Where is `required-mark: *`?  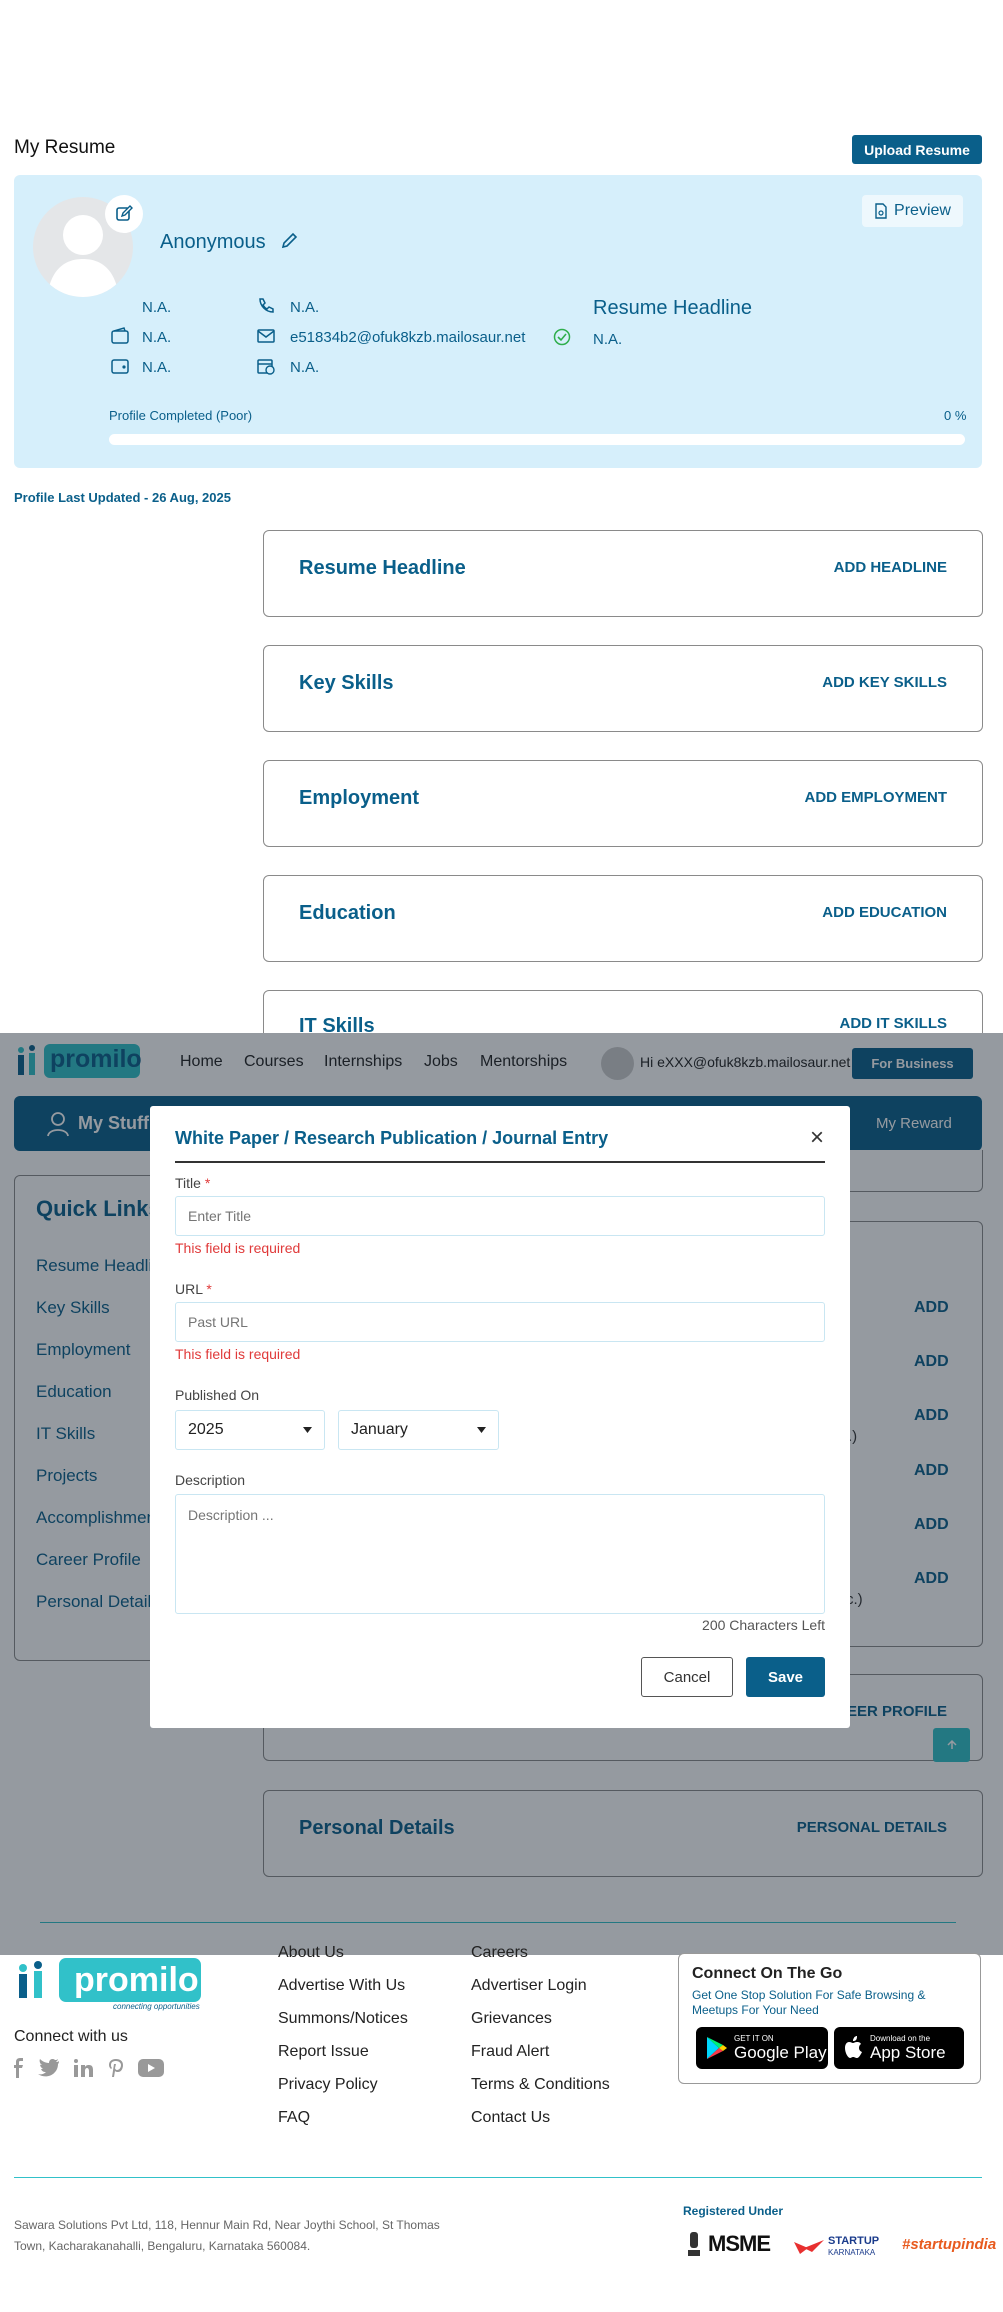 required-mark: * is located at coordinates (207, 1183).